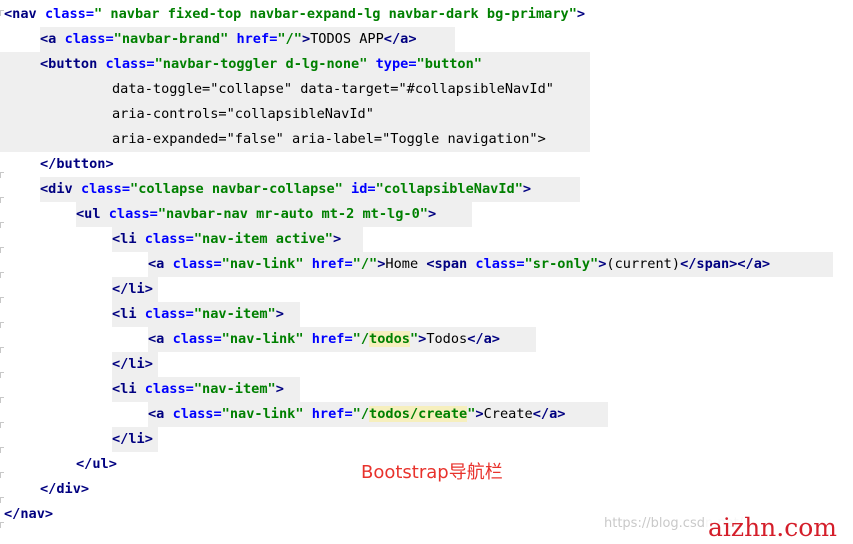 The height and width of the screenshot is (544, 853). What do you see at coordinates (359, 189) in the screenshot?
I see `code-attr-token: id` at bounding box center [359, 189].